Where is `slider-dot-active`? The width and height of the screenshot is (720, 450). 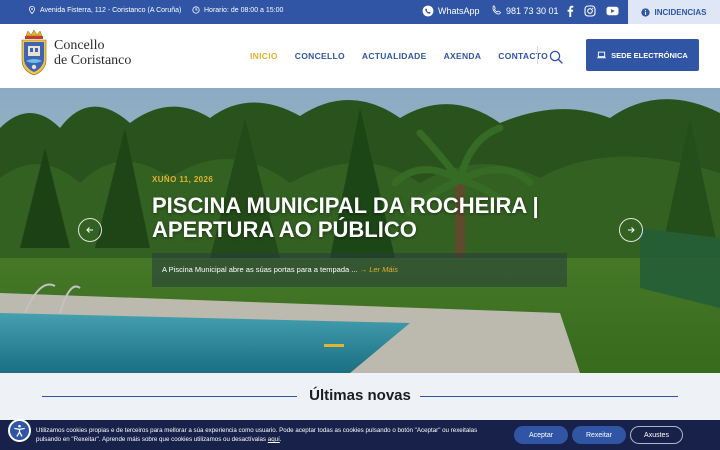
slider-dot-active is located at coordinates (334, 345).